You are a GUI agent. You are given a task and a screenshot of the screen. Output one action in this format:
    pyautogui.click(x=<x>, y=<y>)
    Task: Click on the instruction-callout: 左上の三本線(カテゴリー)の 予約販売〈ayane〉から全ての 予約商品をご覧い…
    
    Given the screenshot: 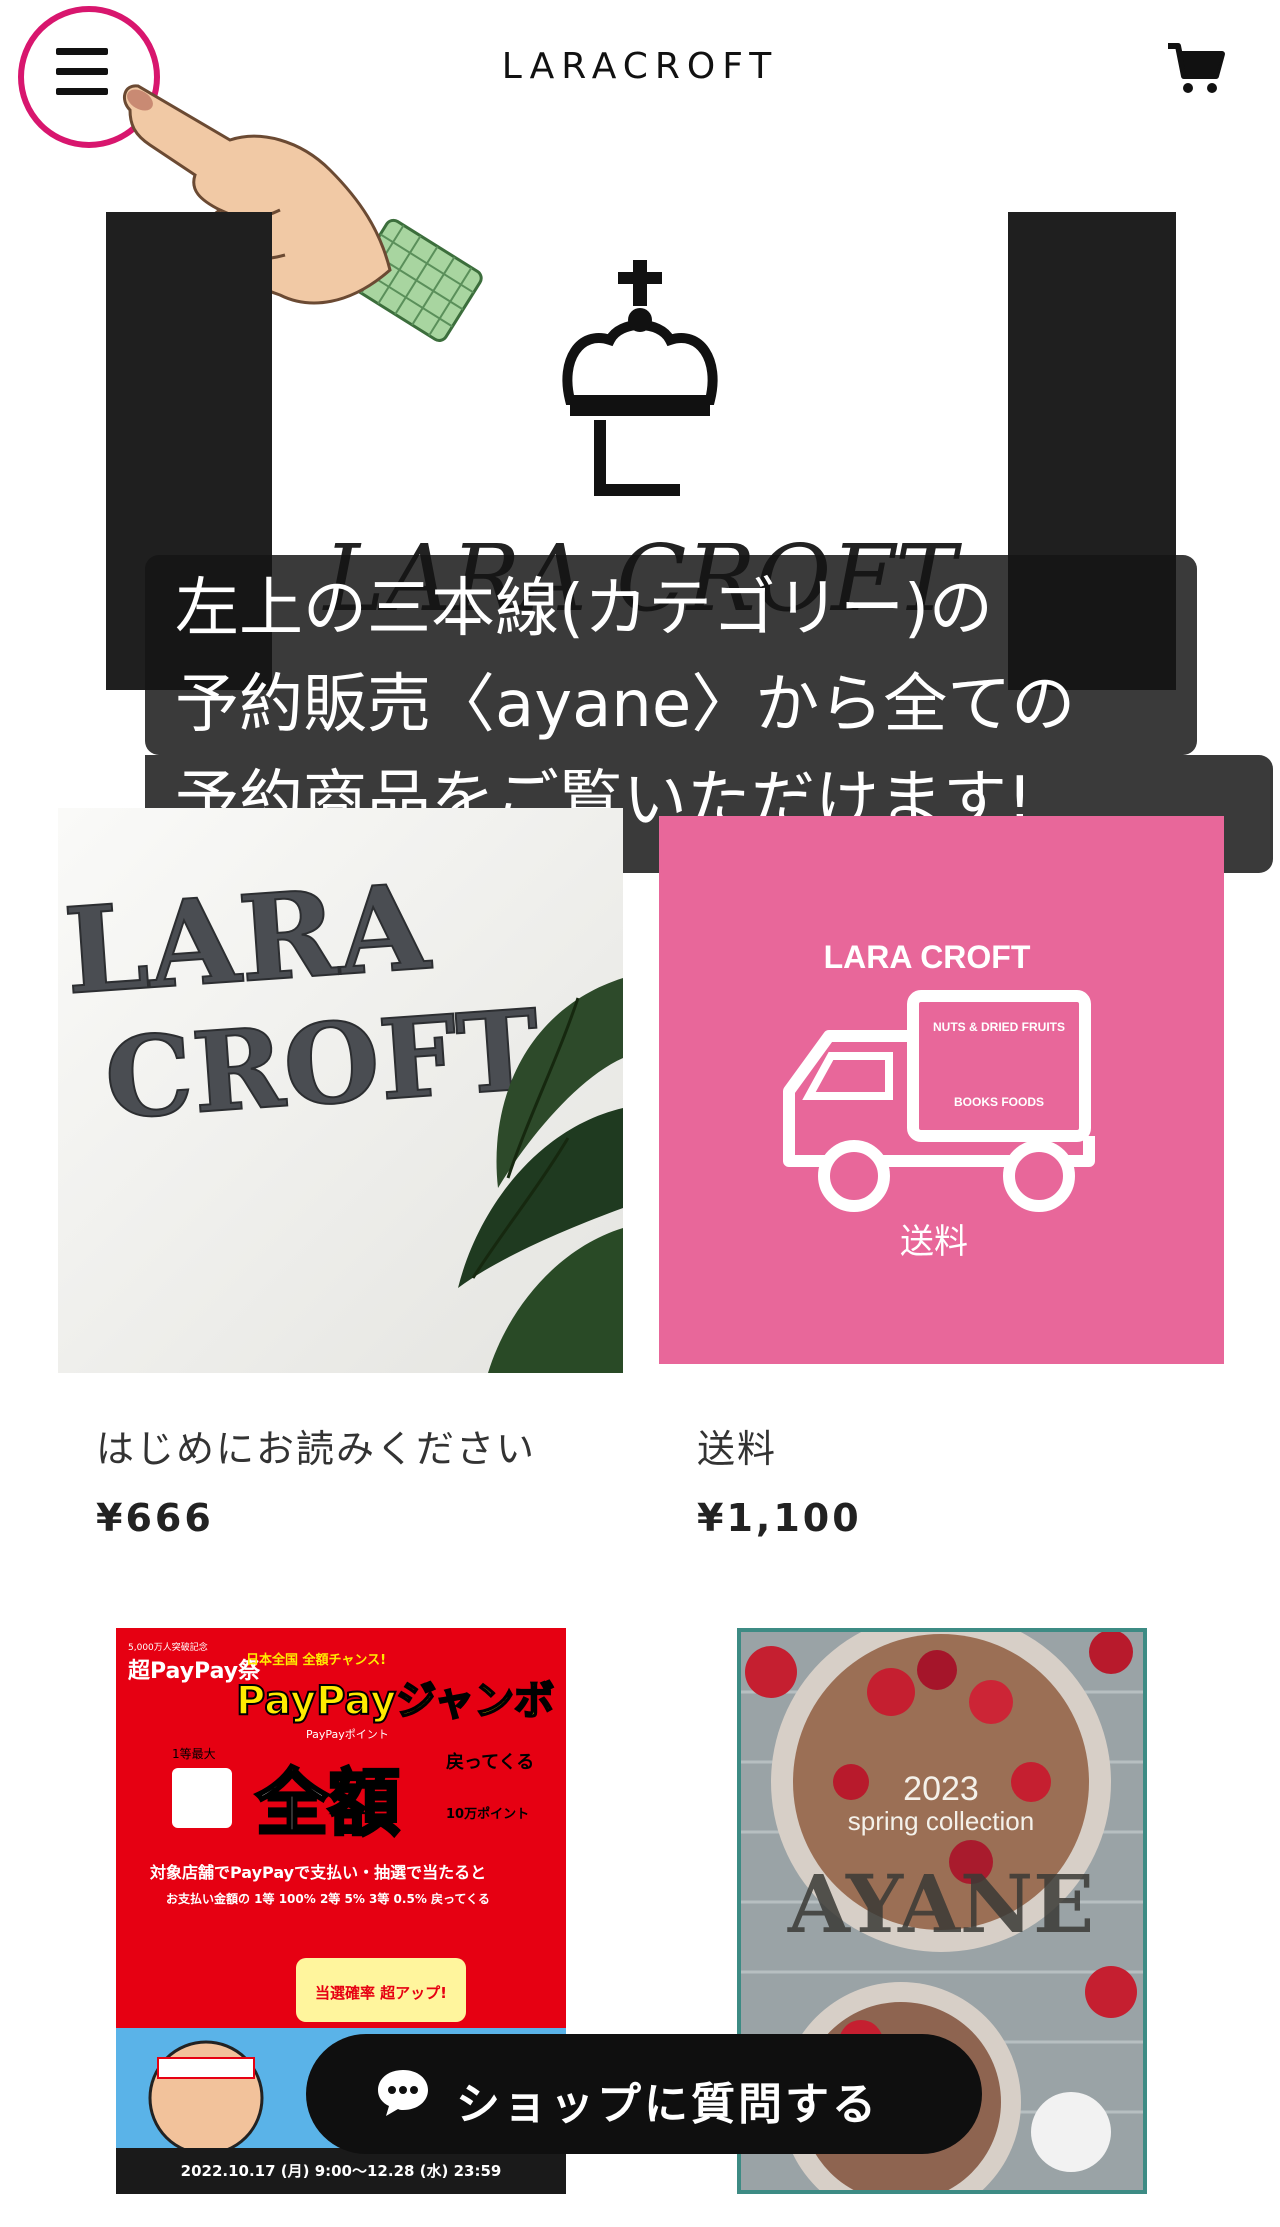 What is the action you would take?
    pyautogui.click(x=709, y=714)
    